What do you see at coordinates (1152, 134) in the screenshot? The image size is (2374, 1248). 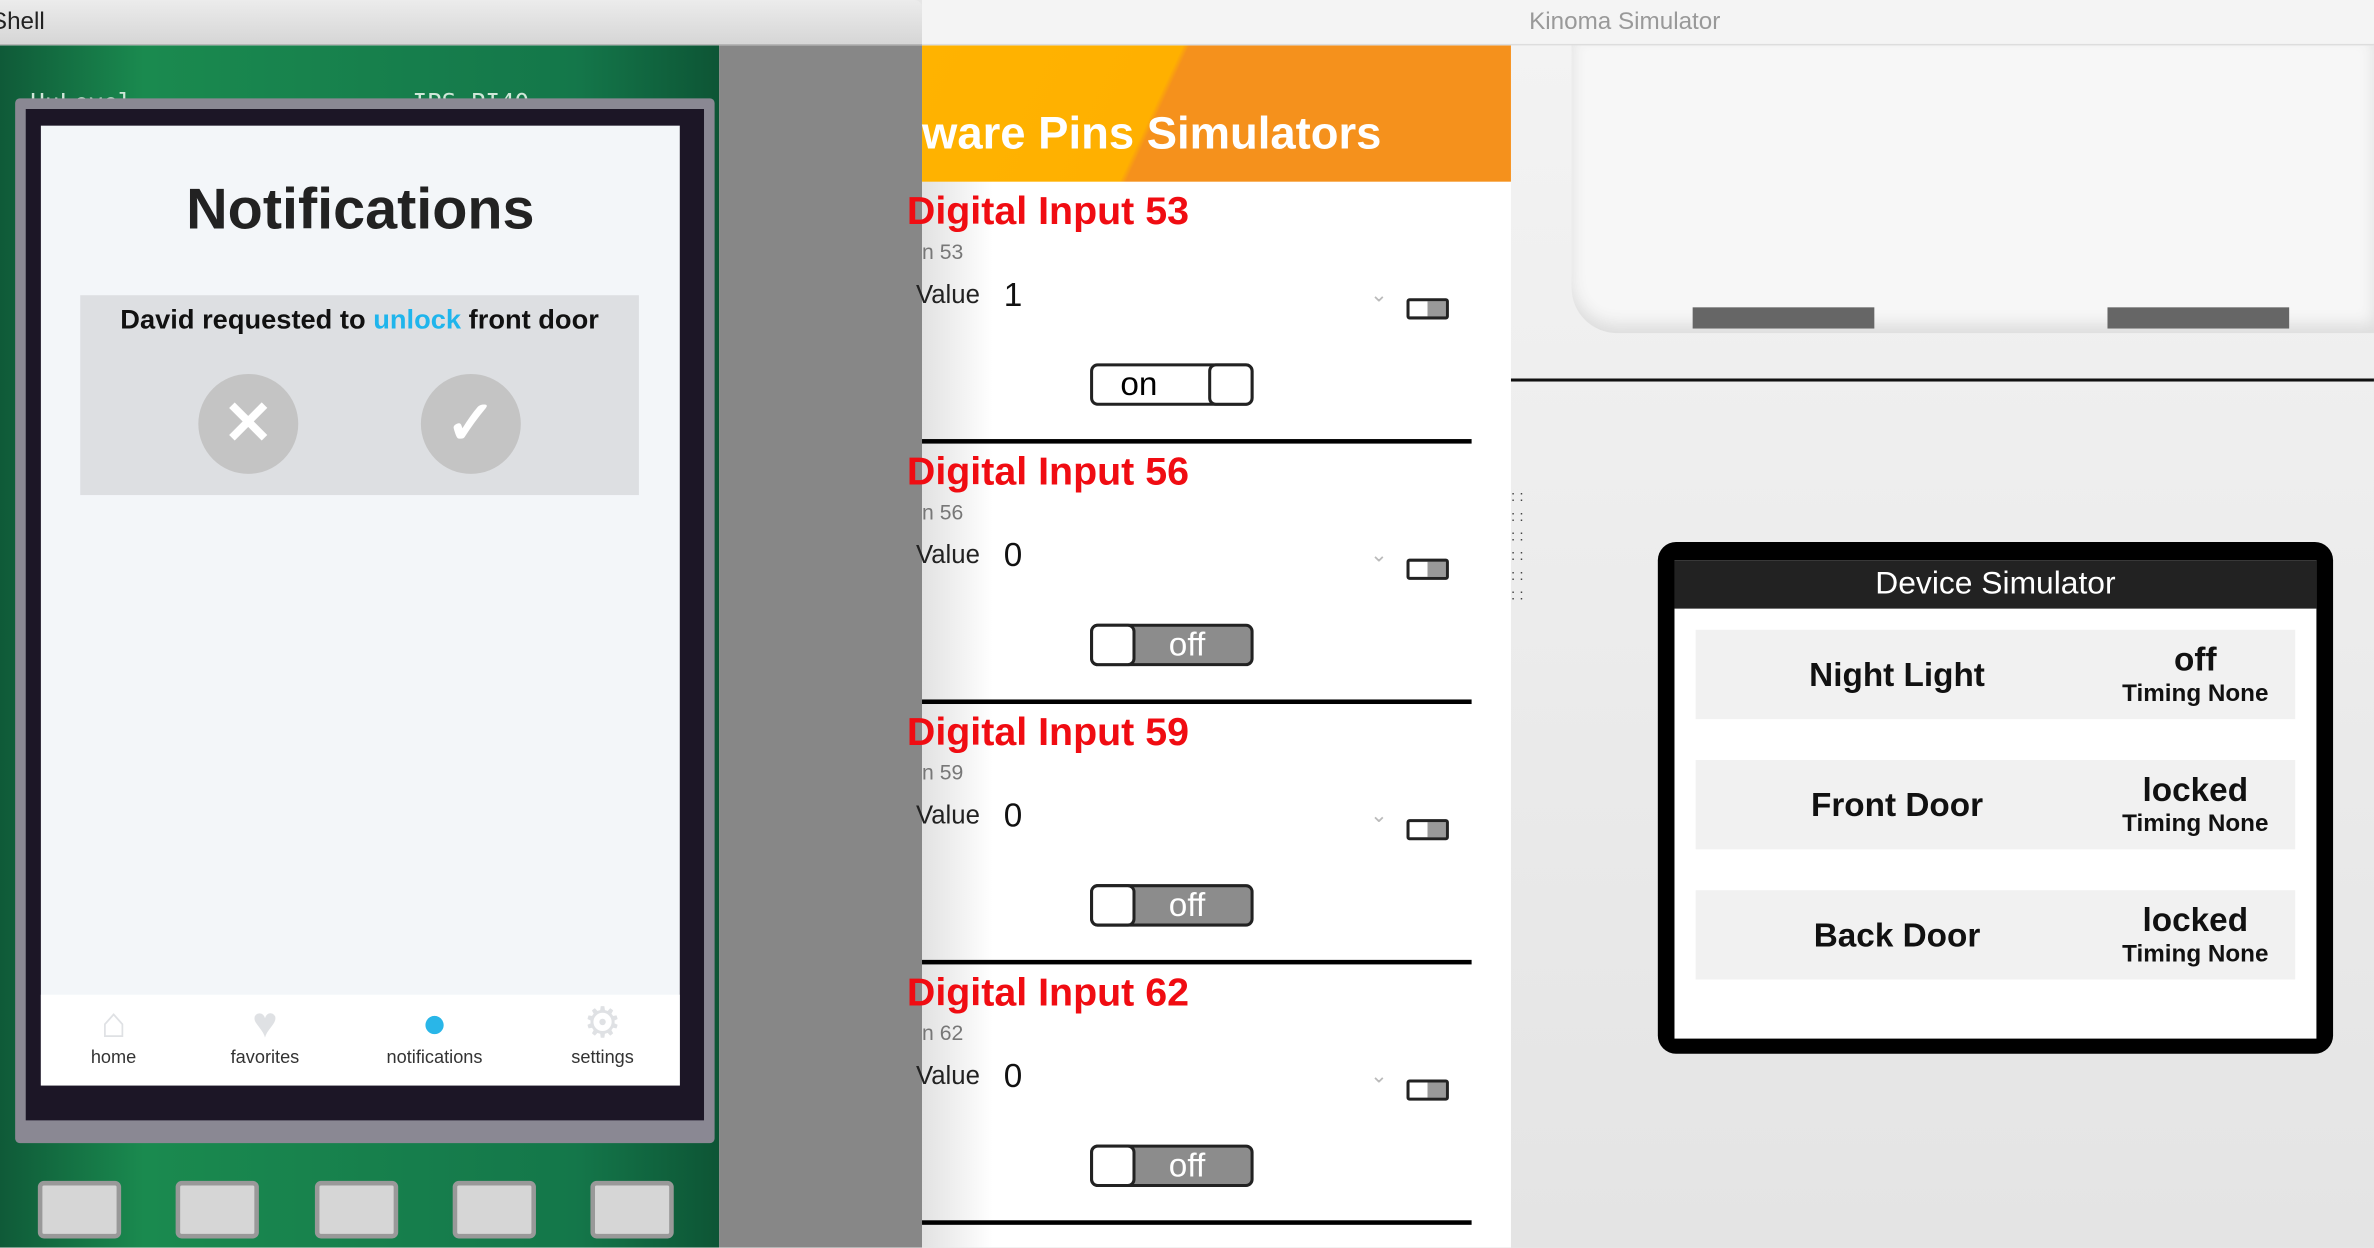 I see `pins-title: ware Pins Simulators` at bounding box center [1152, 134].